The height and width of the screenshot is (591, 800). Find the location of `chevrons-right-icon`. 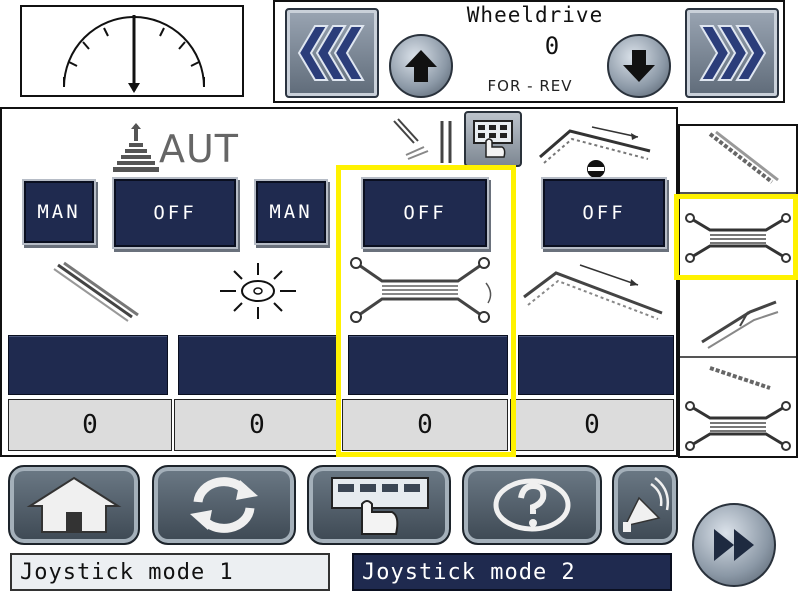

chevrons-right-icon is located at coordinates (733, 53).